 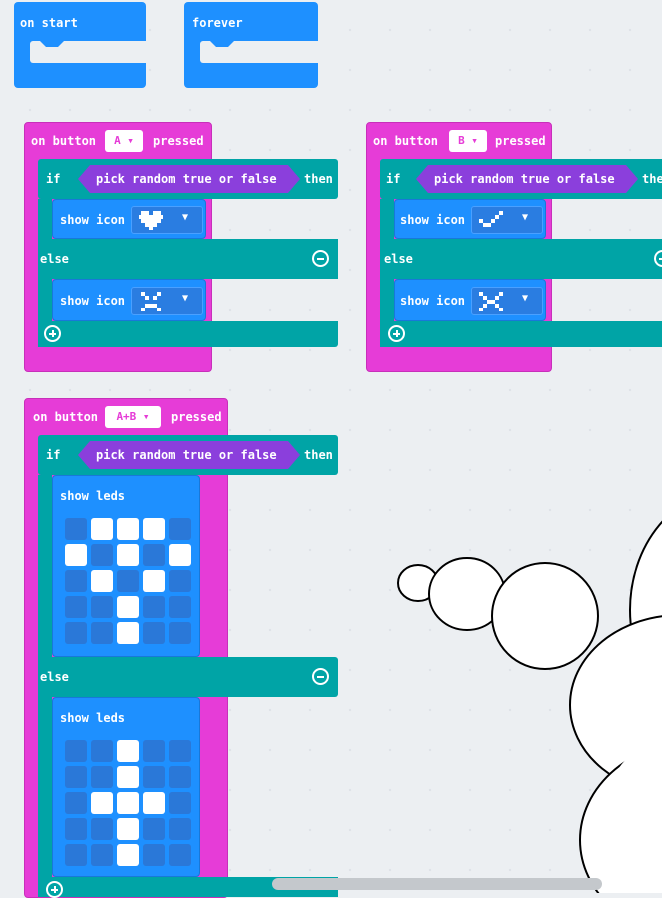 I want to click on remove-else-icon-a, so click(x=320, y=258).